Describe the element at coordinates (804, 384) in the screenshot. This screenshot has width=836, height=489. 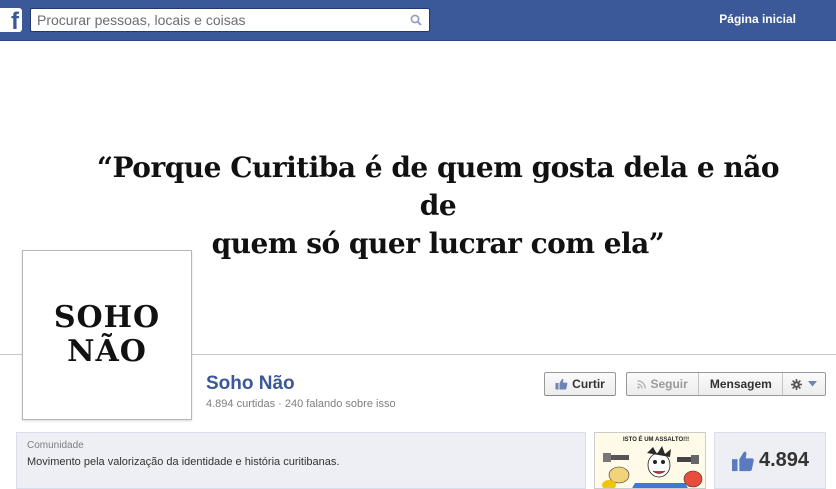
I see `settings-dropdown` at that location.